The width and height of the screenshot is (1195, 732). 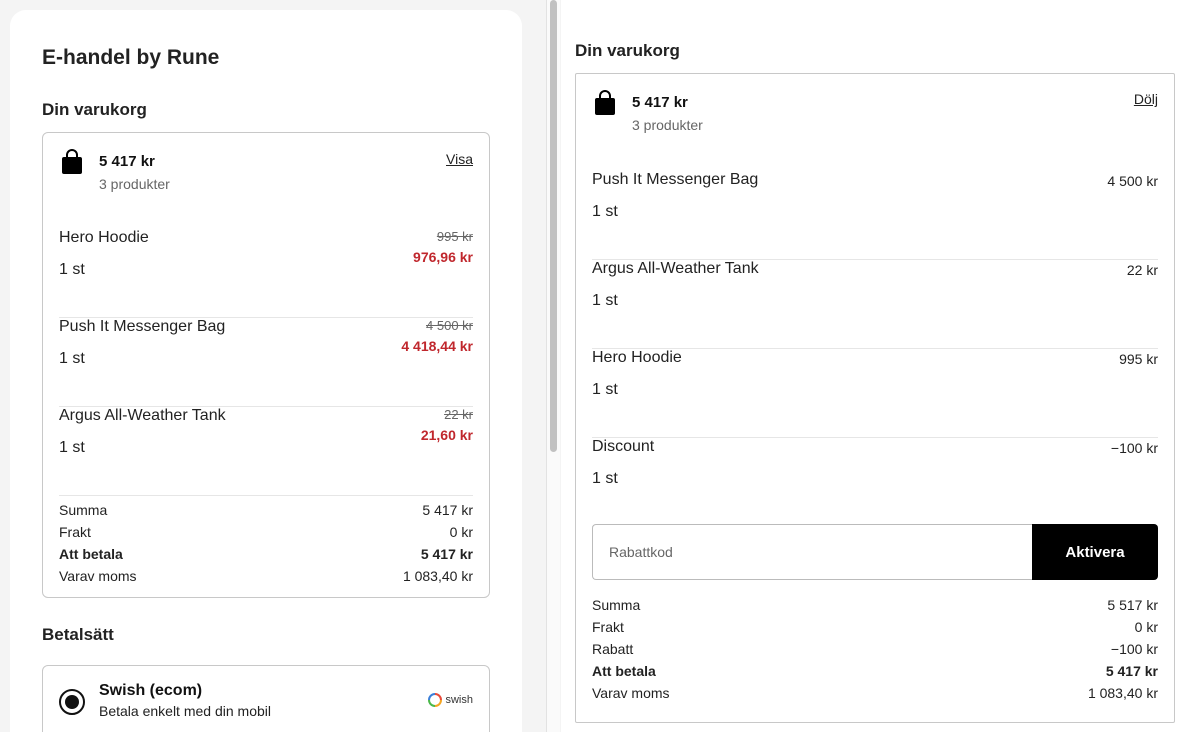 What do you see at coordinates (875, 652) in the screenshot?
I see `summary-row: Rabatt −100 kr` at bounding box center [875, 652].